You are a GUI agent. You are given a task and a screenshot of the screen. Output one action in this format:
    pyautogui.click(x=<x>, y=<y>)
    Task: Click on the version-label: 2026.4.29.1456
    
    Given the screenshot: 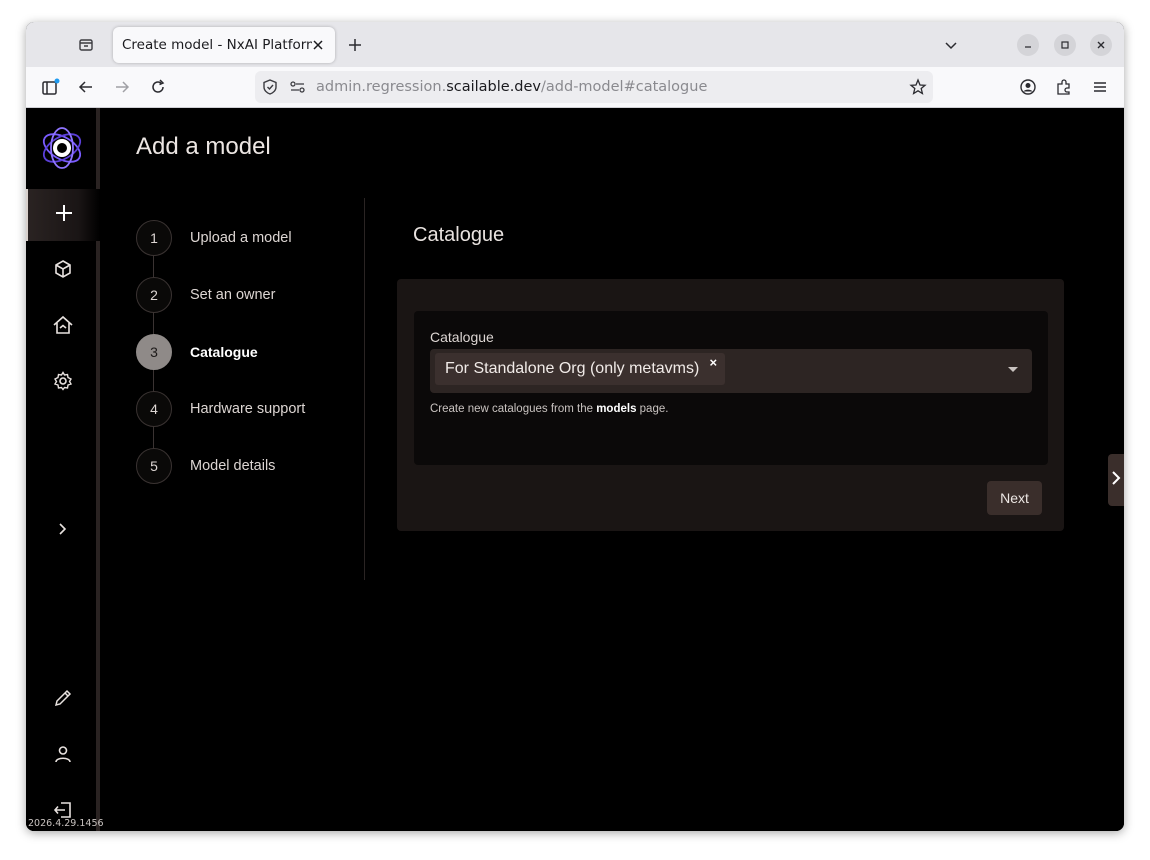 What is the action you would take?
    pyautogui.click(x=66, y=823)
    